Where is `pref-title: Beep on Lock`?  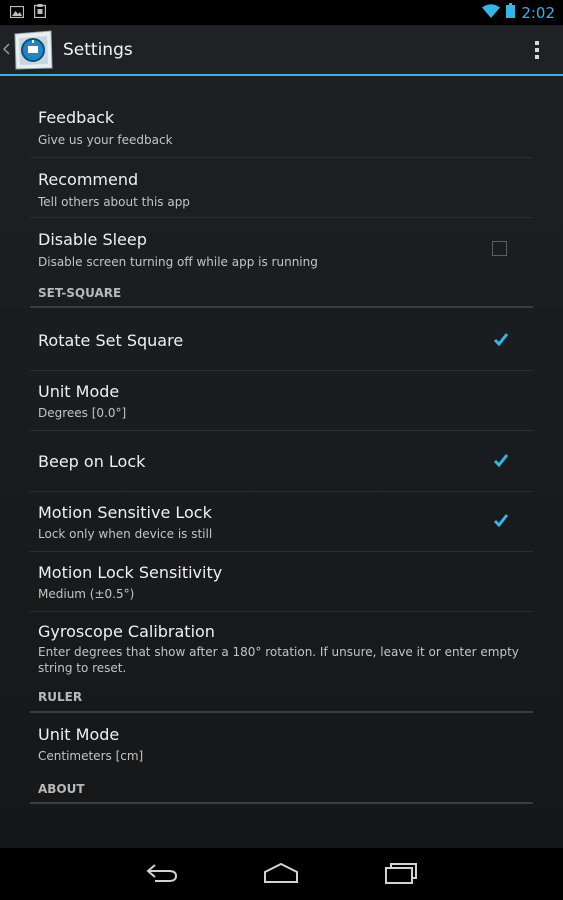 pref-title: Beep on Lock is located at coordinates (92, 461).